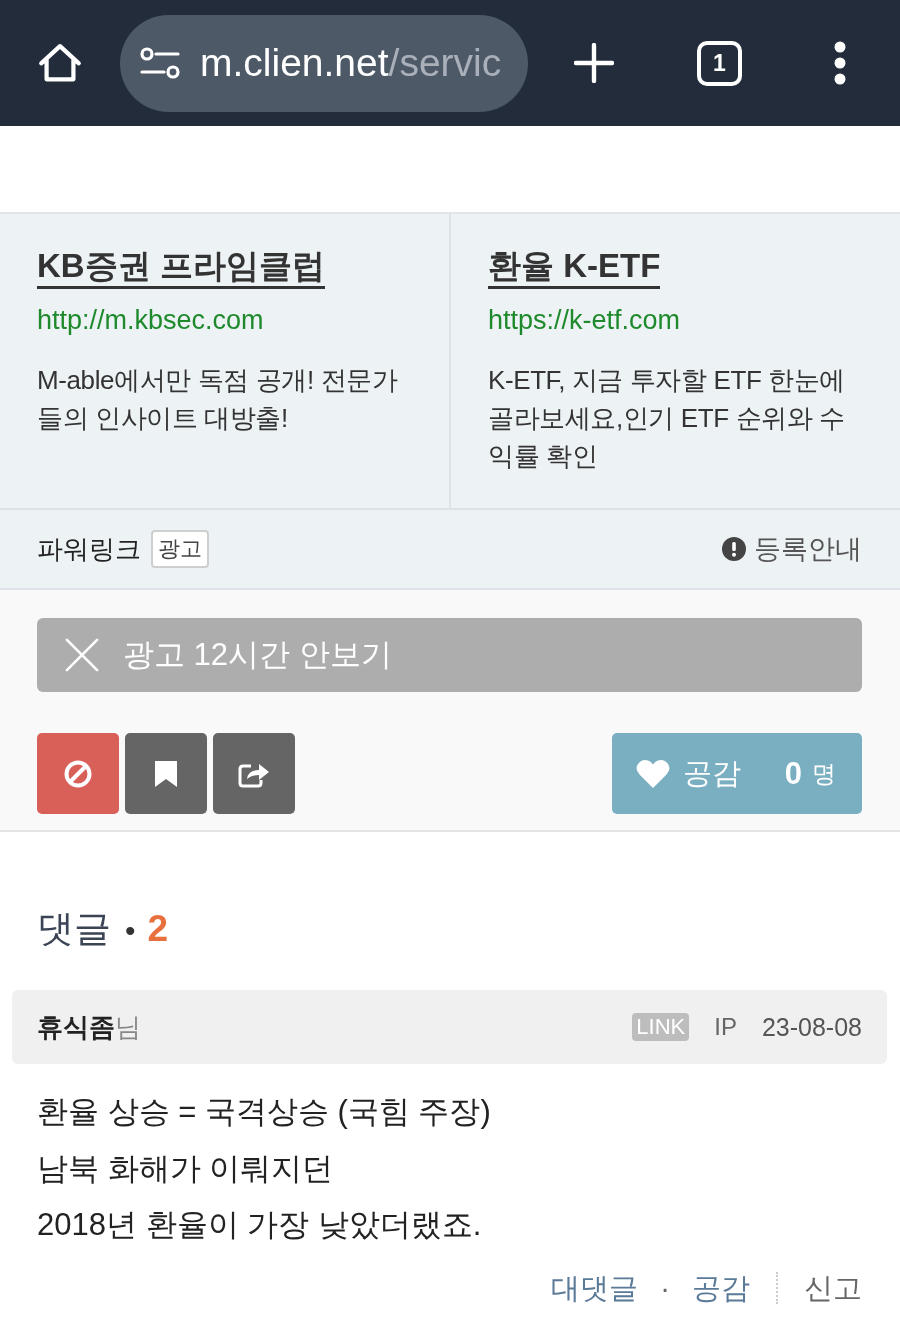 The image size is (900, 1331). Describe the element at coordinates (661, 1027) in the screenshot. I see `link-badge: LINK` at that location.